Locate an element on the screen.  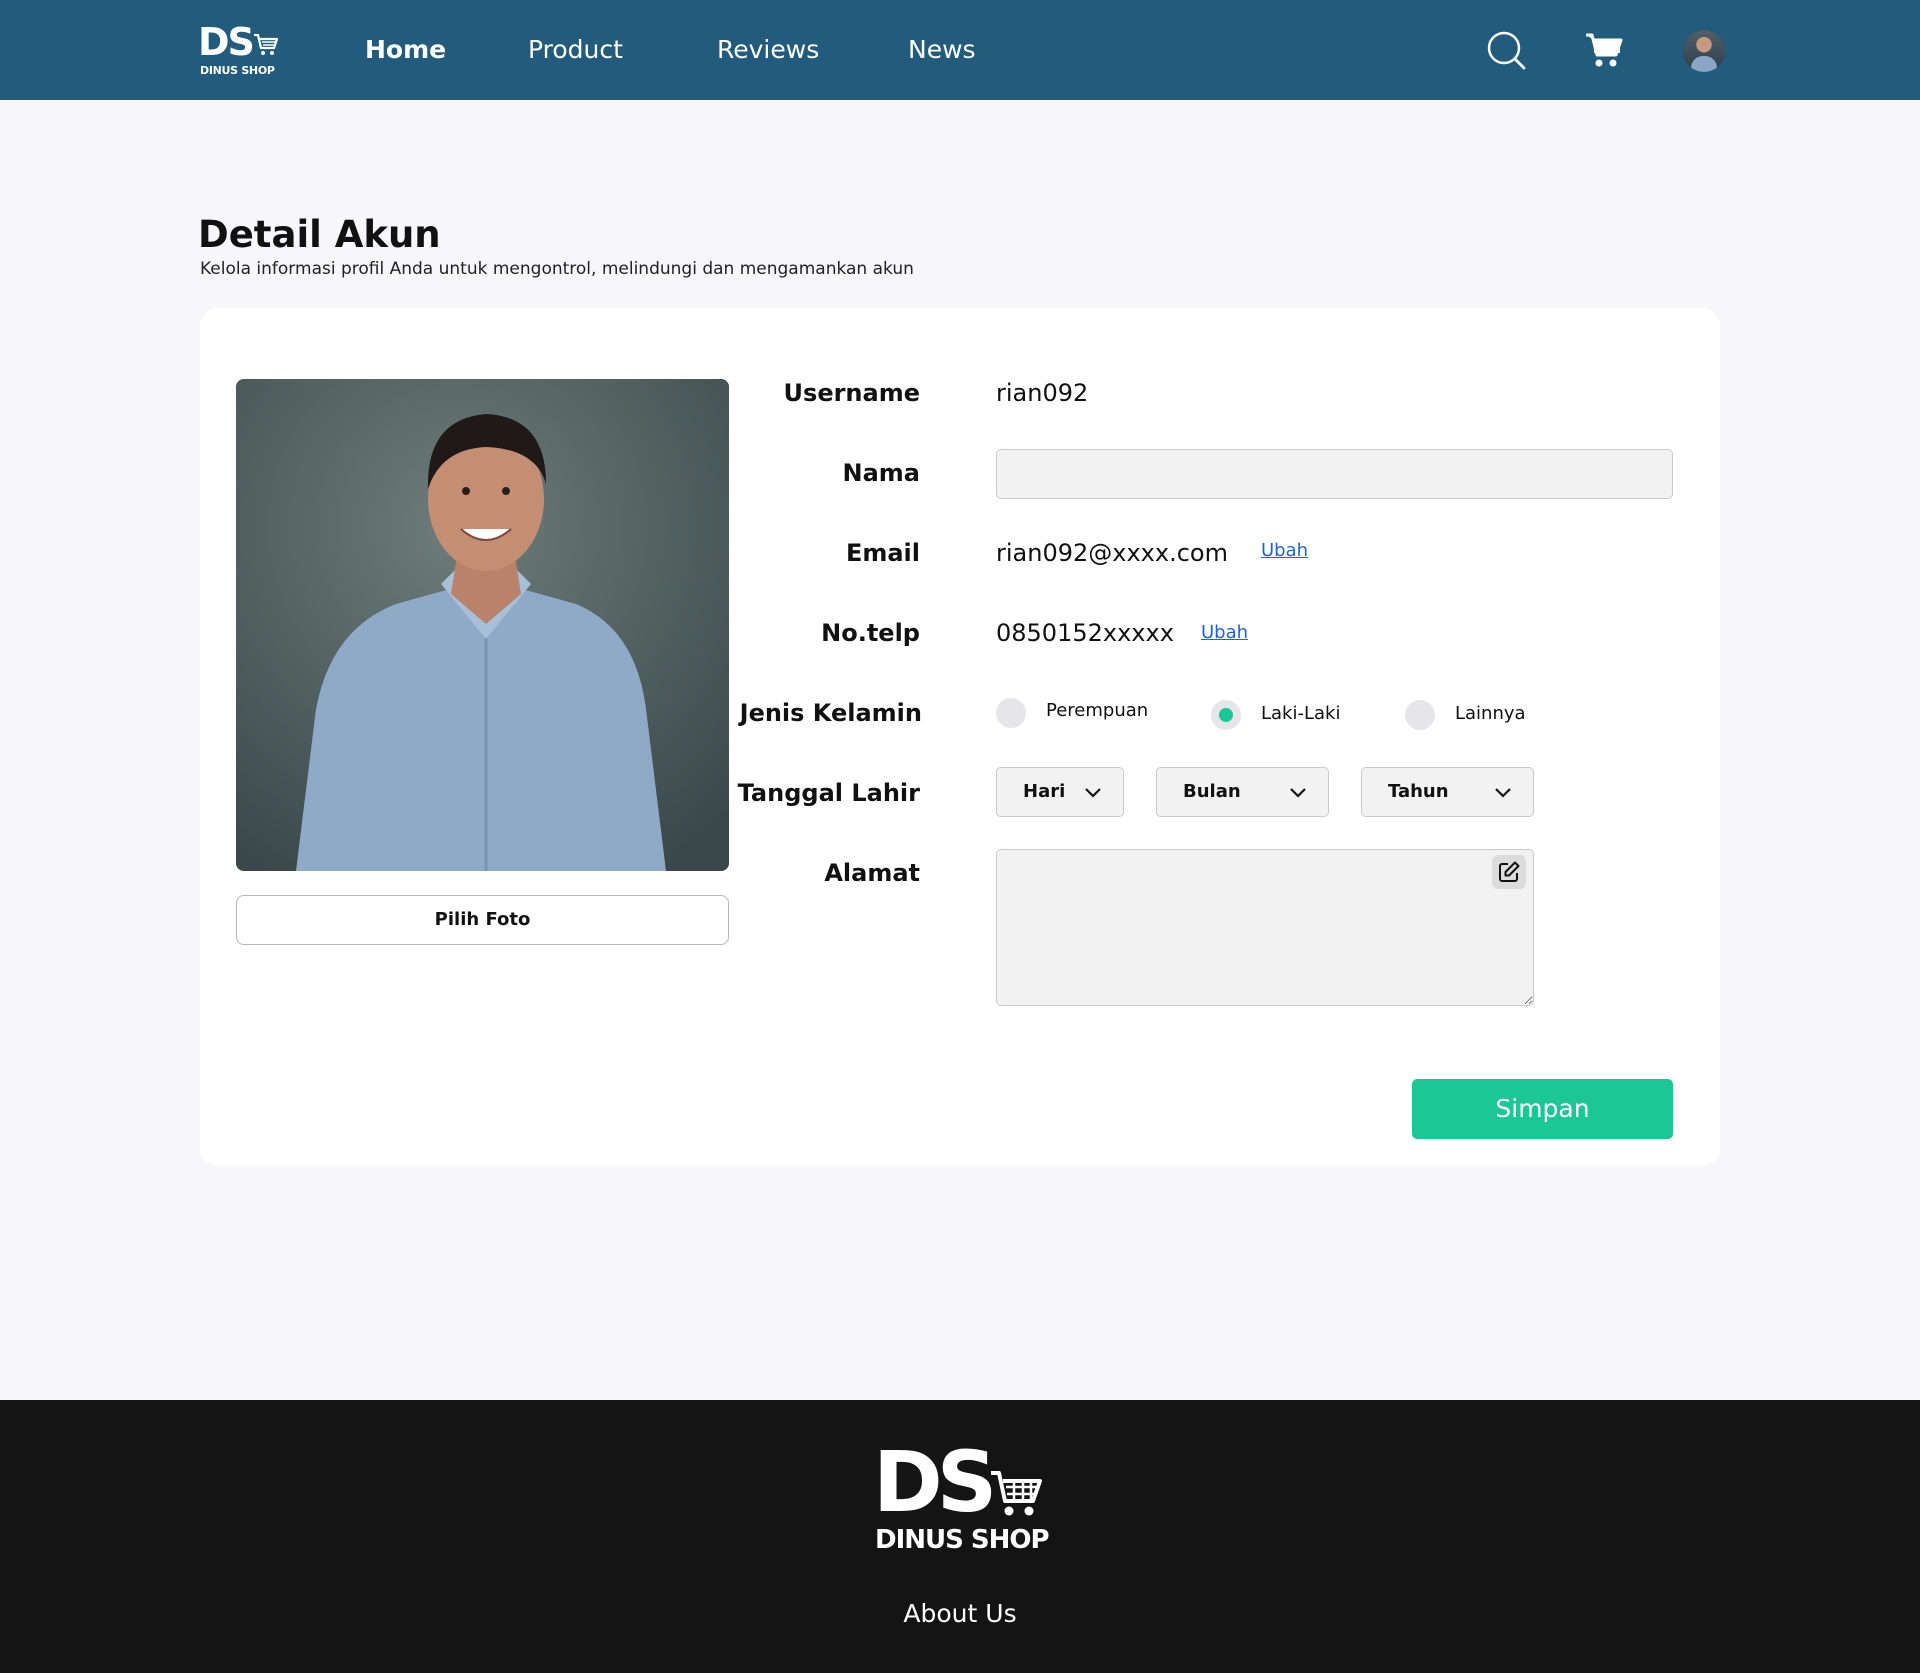
footer-logo-subtext: DINUS SHOP is located at coordinates (962, 1540).